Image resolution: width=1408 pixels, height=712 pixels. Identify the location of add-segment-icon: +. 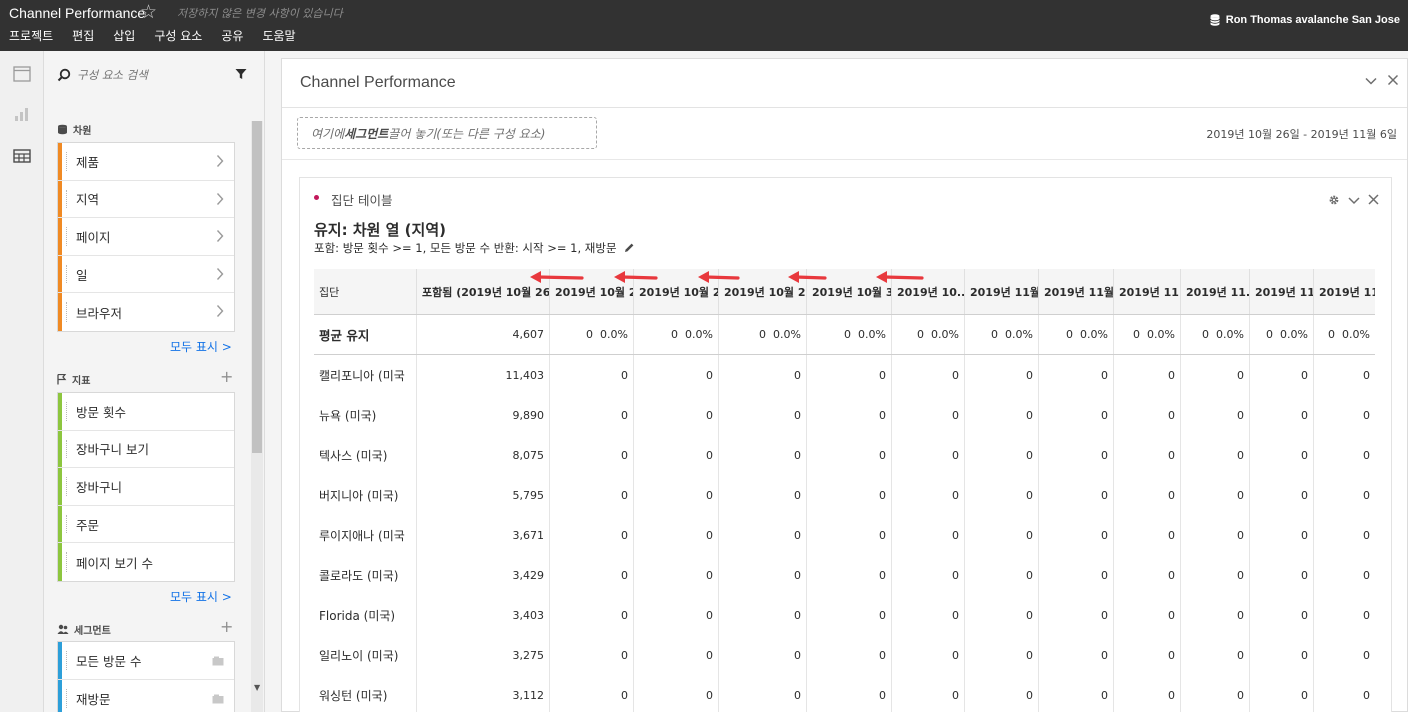
(226, 626).